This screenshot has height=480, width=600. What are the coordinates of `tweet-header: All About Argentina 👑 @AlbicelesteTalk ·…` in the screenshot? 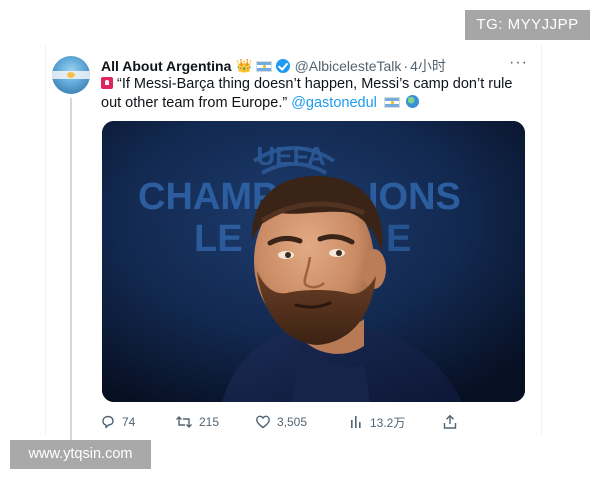 It's located at (273, 66).